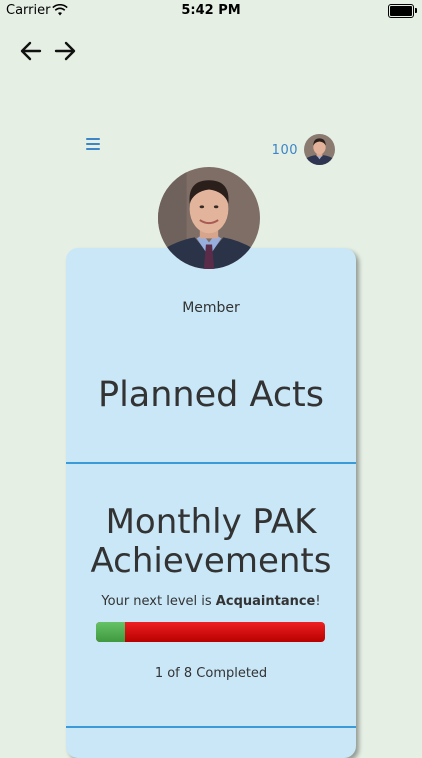 The image size is (422, 758). I want to click on next-level-suffix: !, so click(318, 601).